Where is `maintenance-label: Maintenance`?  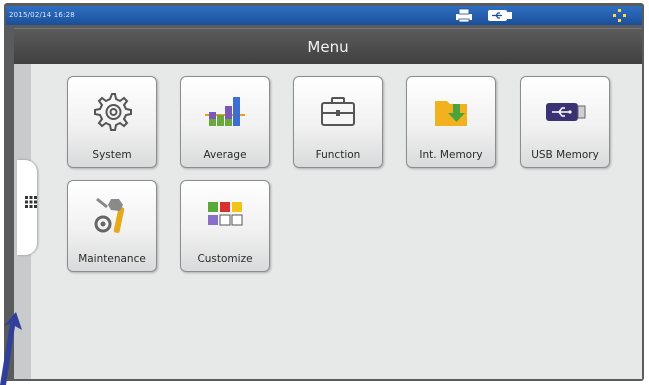
maintenance-label: Maintenance is located at coordinates (112, 259).